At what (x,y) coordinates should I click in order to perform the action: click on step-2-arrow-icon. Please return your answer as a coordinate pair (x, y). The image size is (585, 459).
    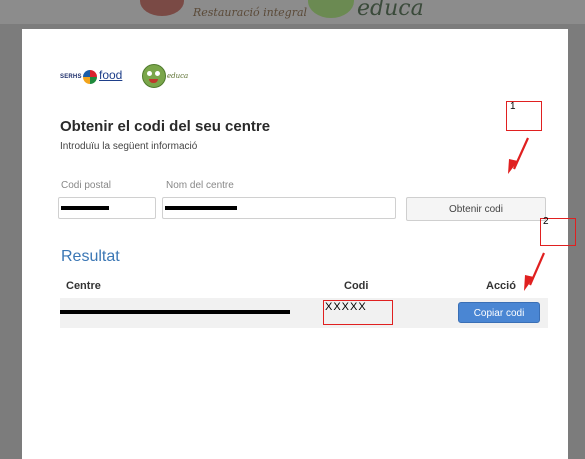
    Looking at the image, I should click on (535, 271).